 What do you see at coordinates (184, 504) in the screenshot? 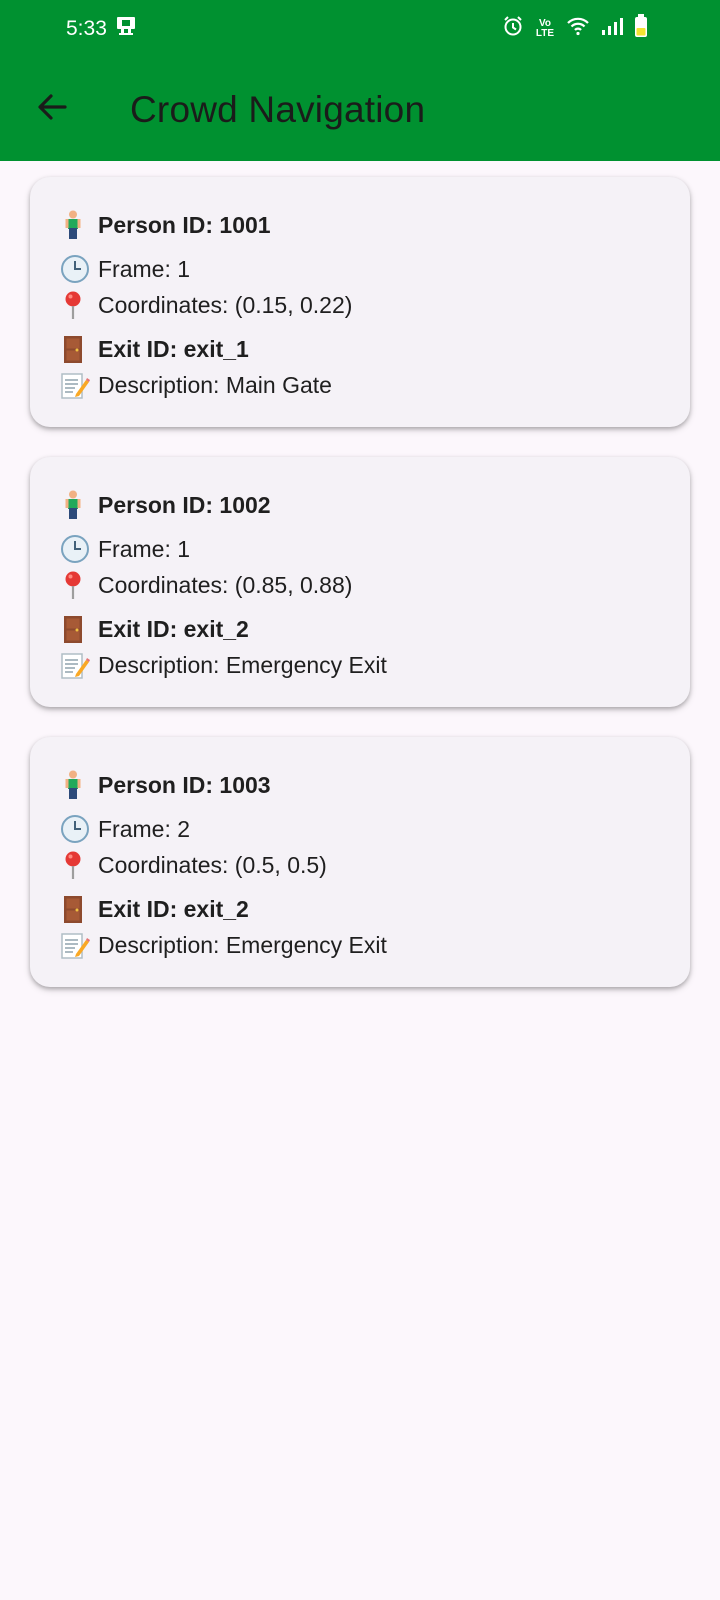
I see `person-id-text: Person ID: 1002` at bounding box center [184, 504].